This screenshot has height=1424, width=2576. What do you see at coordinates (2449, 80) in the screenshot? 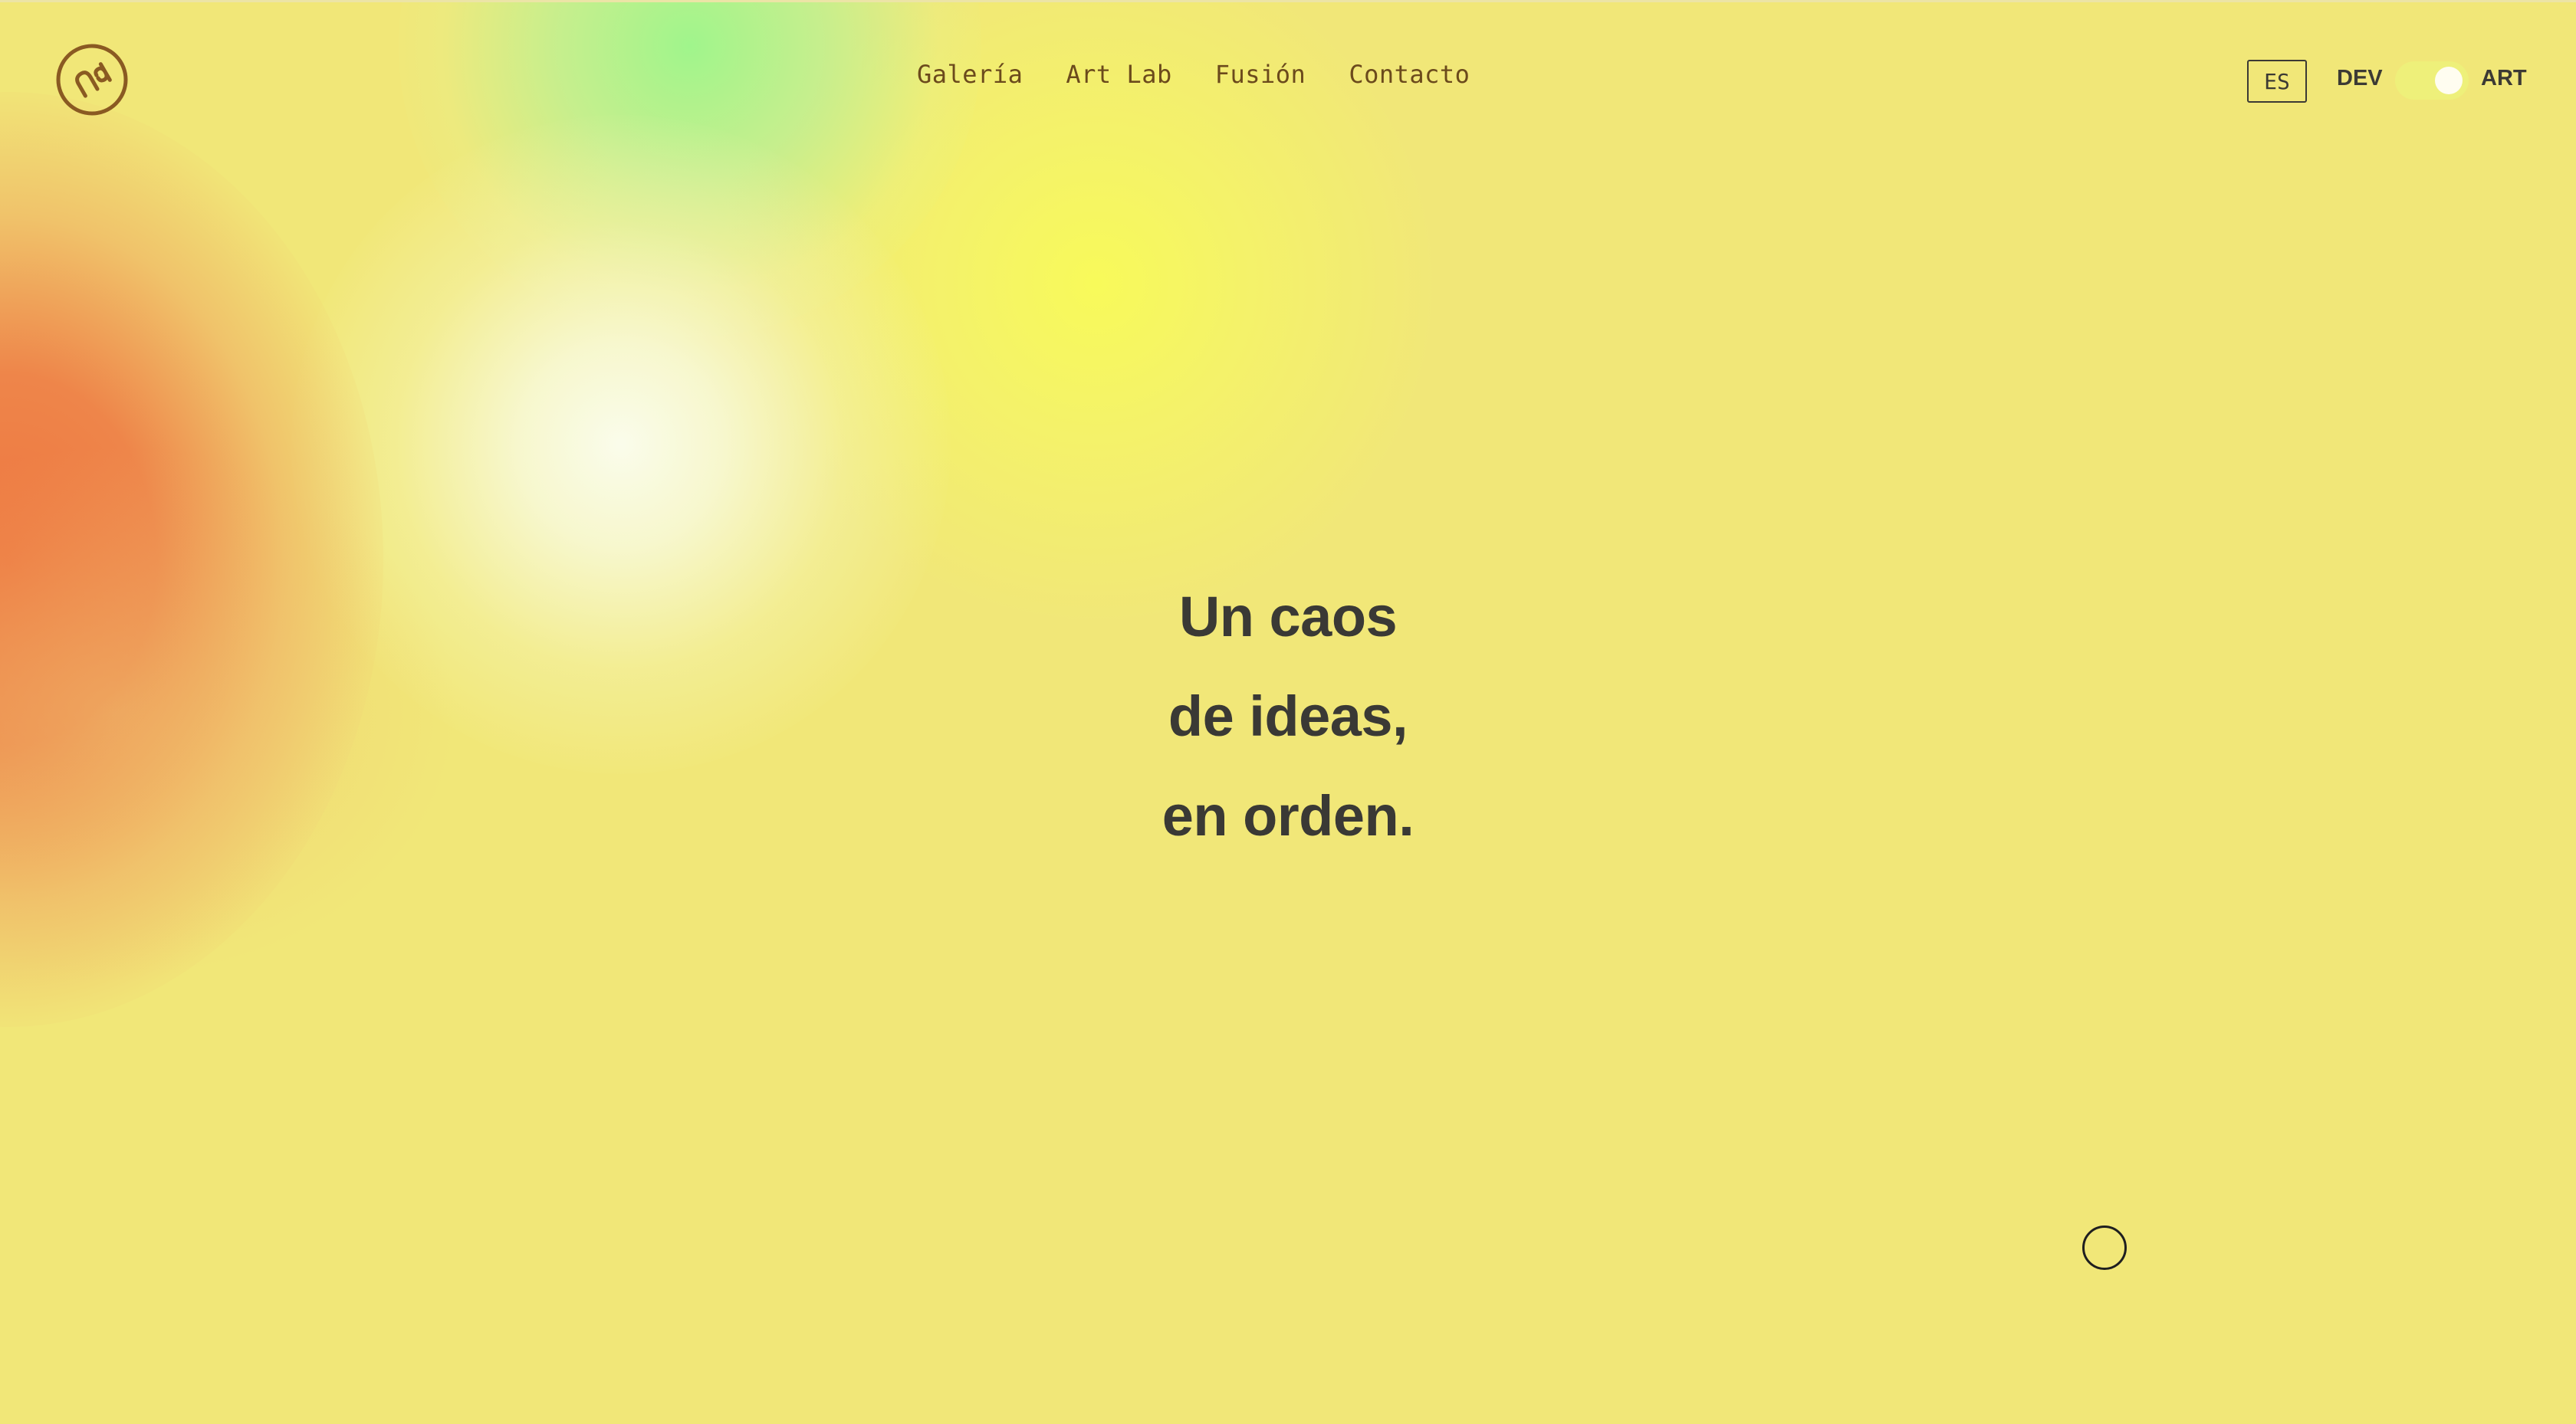
I see `toggle-knob` at bounding box center [2449, 80].